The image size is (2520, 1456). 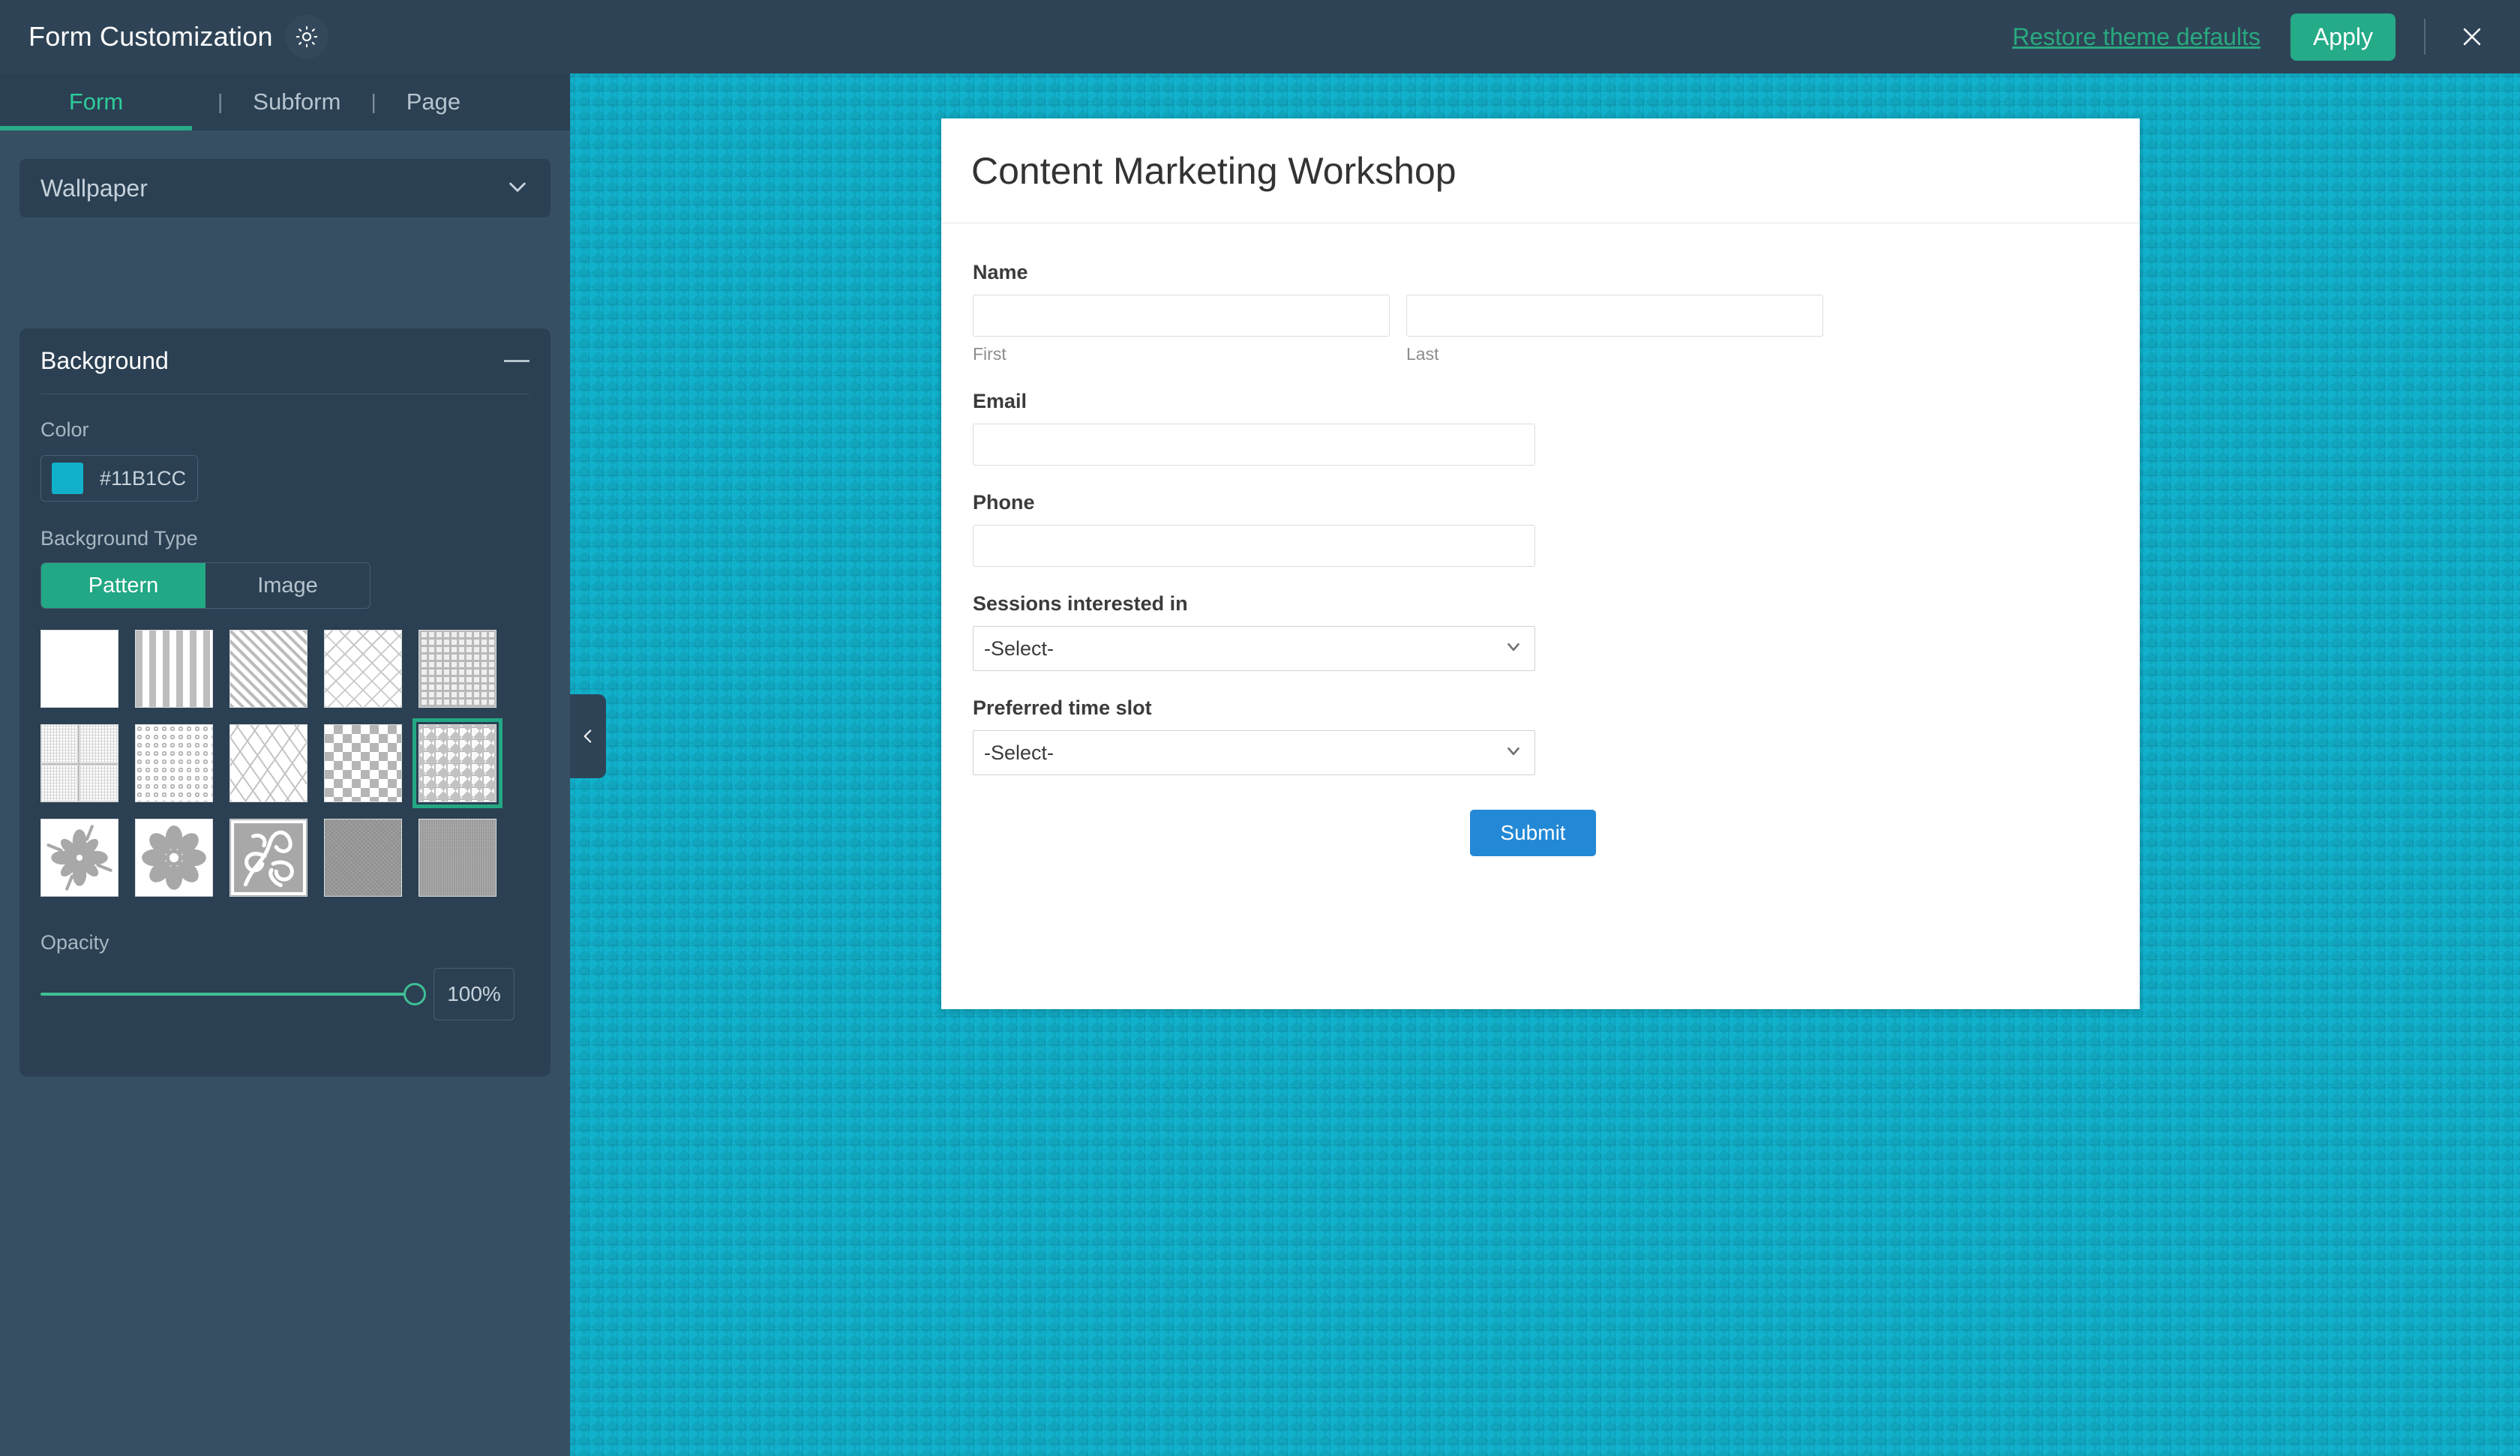 What do you see at coordinates (64, 429) in the screenshot?
I see `color-label: Color` at bounding box center [64, 429].